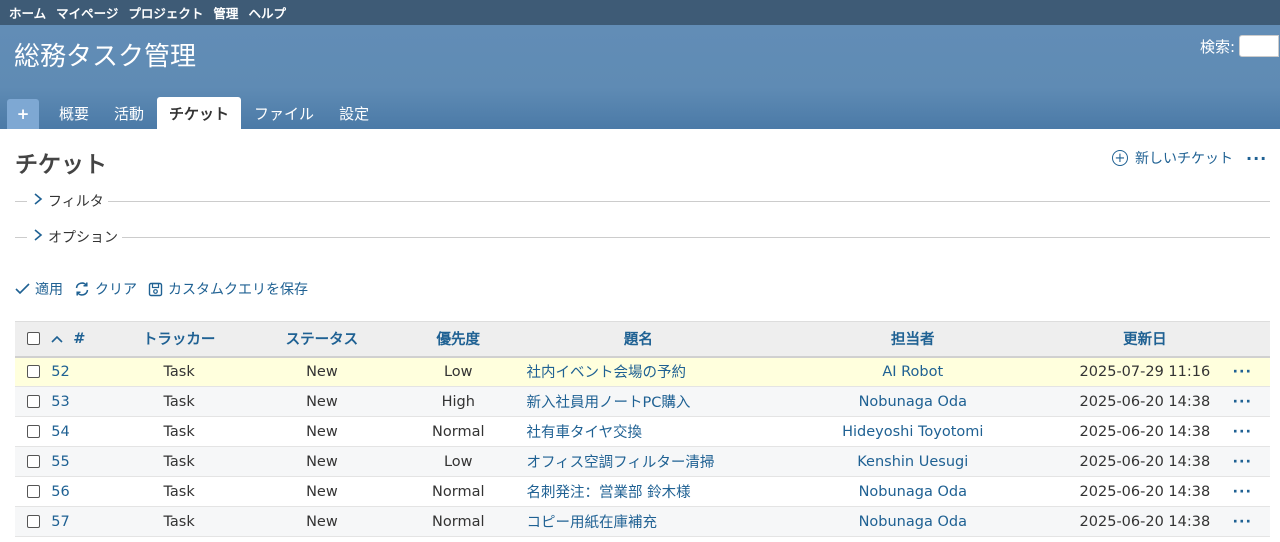 This screenshot has height=542, width=1280. Describe the element at coordinates (78, 371) in the screenshot. I see `issue-id-link: 52` at that location.